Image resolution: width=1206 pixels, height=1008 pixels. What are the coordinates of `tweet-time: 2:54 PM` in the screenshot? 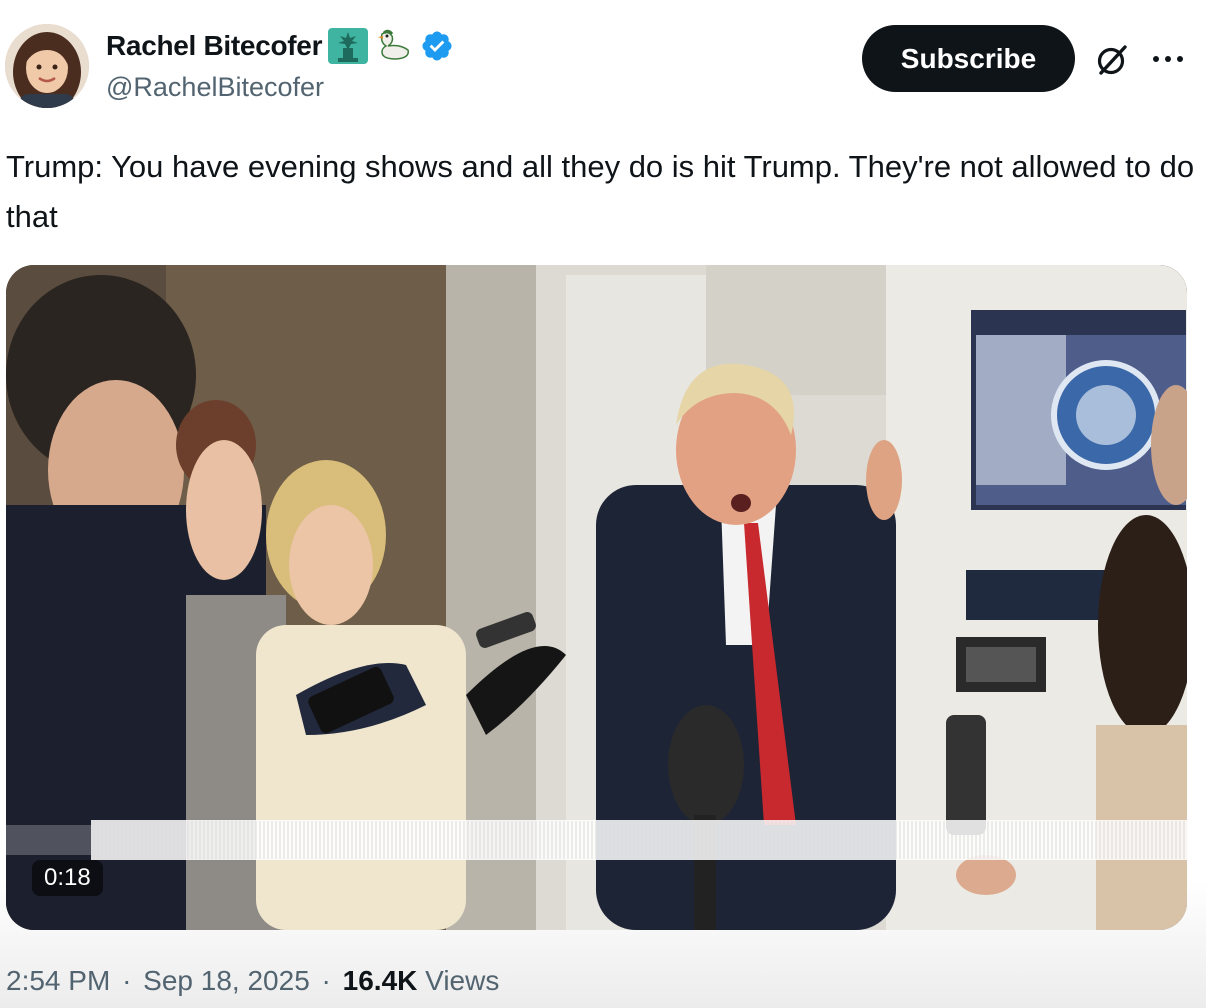 It's located at (58, 980).